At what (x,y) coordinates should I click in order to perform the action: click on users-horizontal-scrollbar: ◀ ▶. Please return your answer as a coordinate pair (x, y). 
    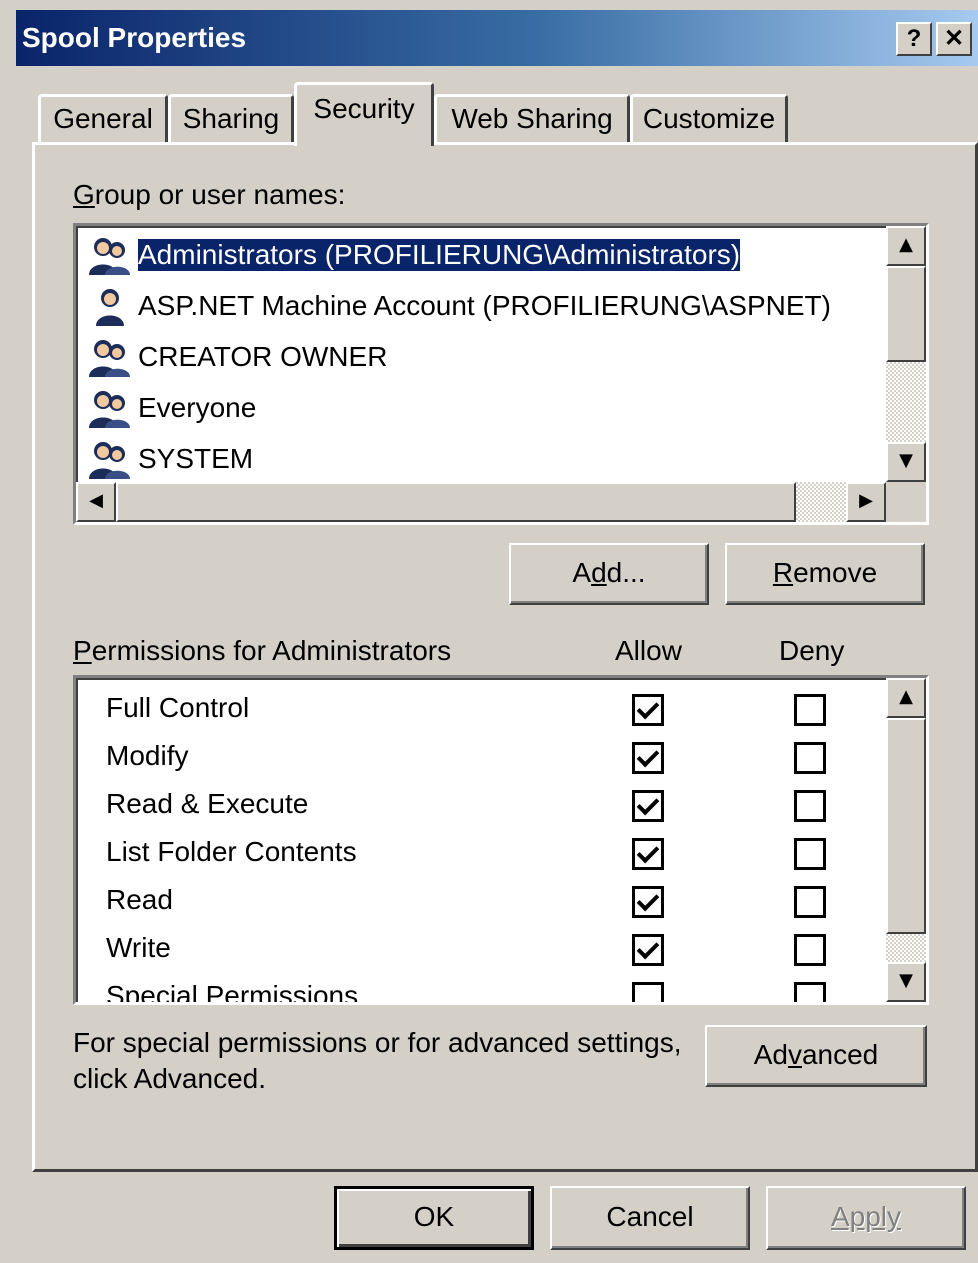
    Looking at the image, I should click on (481, 502).